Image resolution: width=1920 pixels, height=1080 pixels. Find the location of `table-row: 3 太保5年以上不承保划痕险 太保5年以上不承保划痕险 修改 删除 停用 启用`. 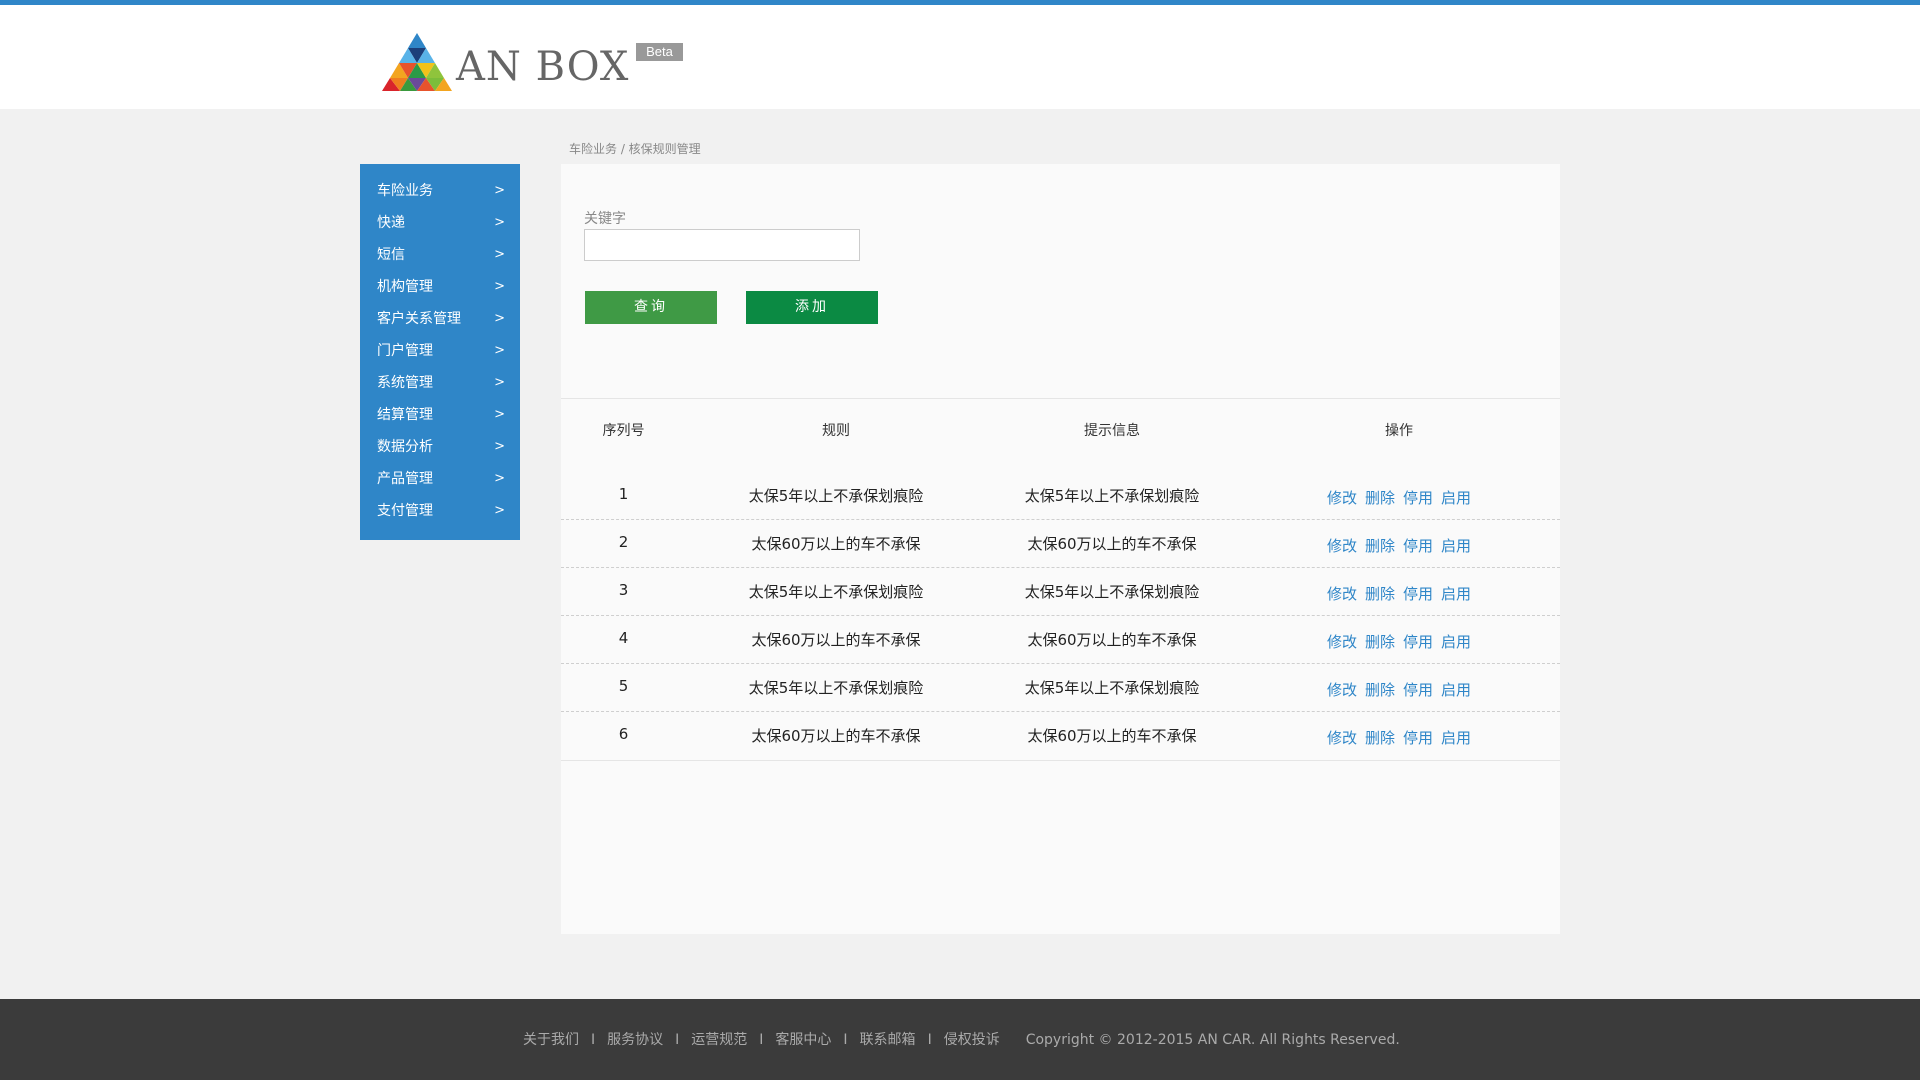

table-row: 3 太保5年以上不承保划痕险 太保5年以上不承保划痕险 修改 删除 停用 启用 is located at coordinates (1060, 592).